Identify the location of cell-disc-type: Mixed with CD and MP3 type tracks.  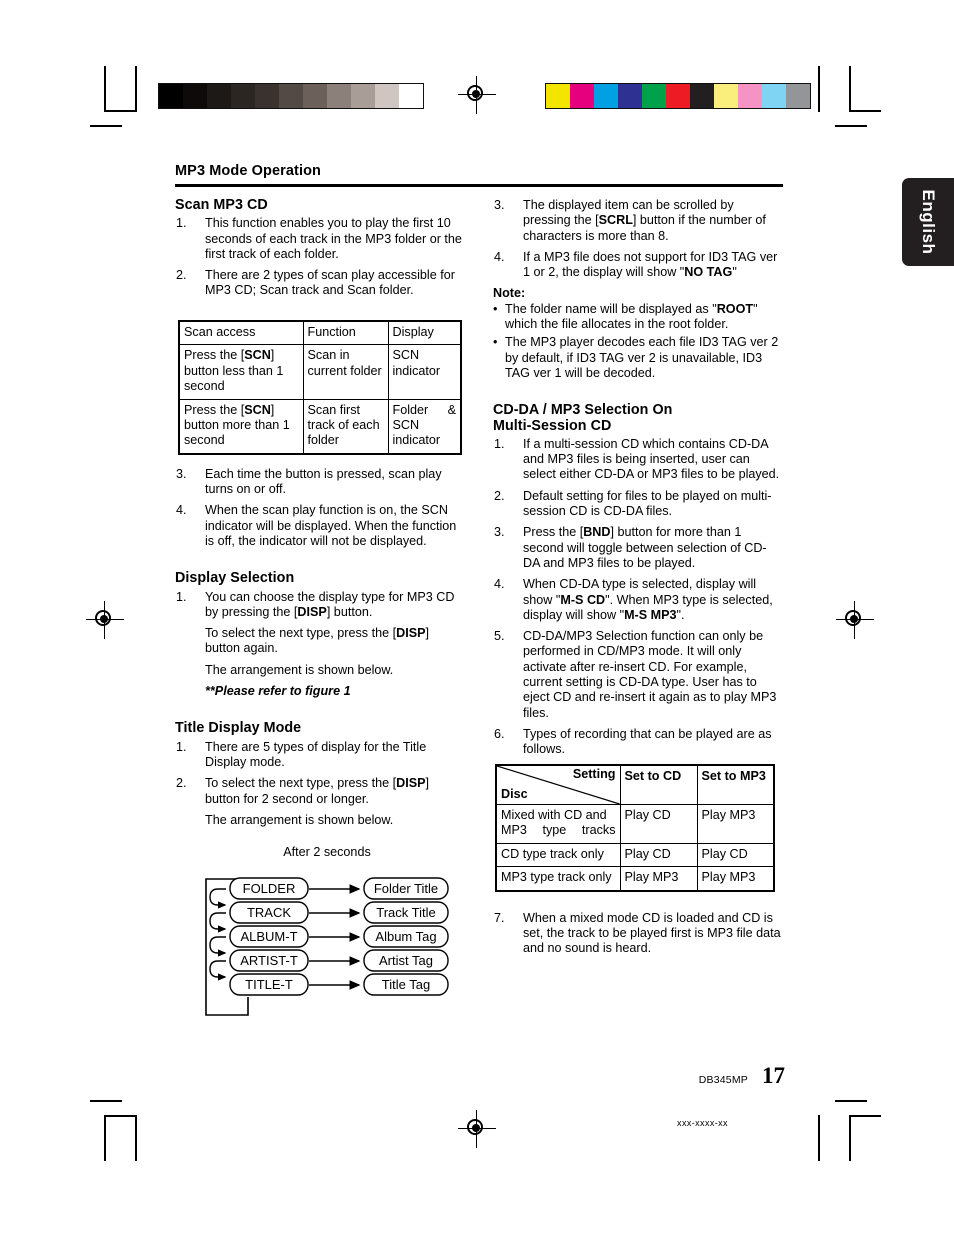
(558, 824).